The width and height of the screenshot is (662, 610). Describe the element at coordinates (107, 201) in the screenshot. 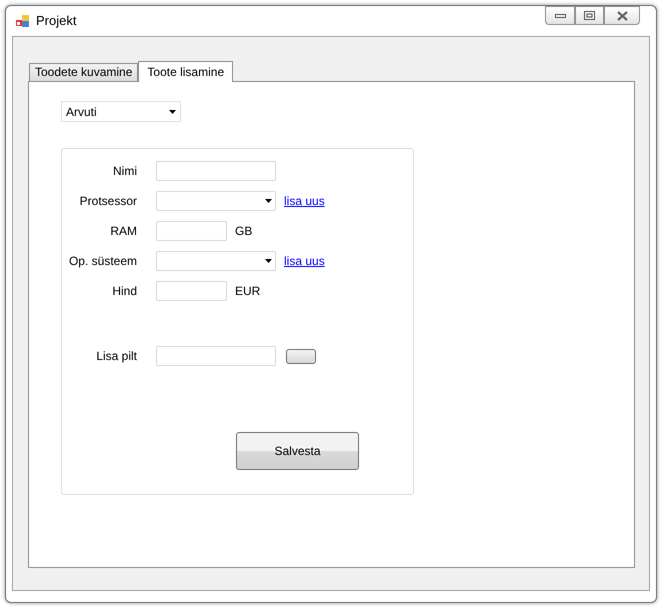

I see `field-label: Protsessor` at that location.